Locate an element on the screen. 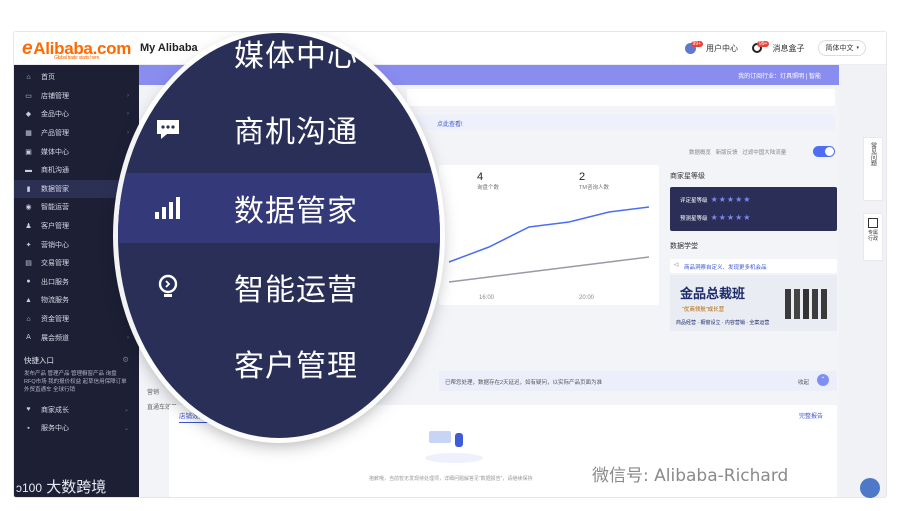  lens-item-media: 媒体中心 is located at coordinates (279, 60).